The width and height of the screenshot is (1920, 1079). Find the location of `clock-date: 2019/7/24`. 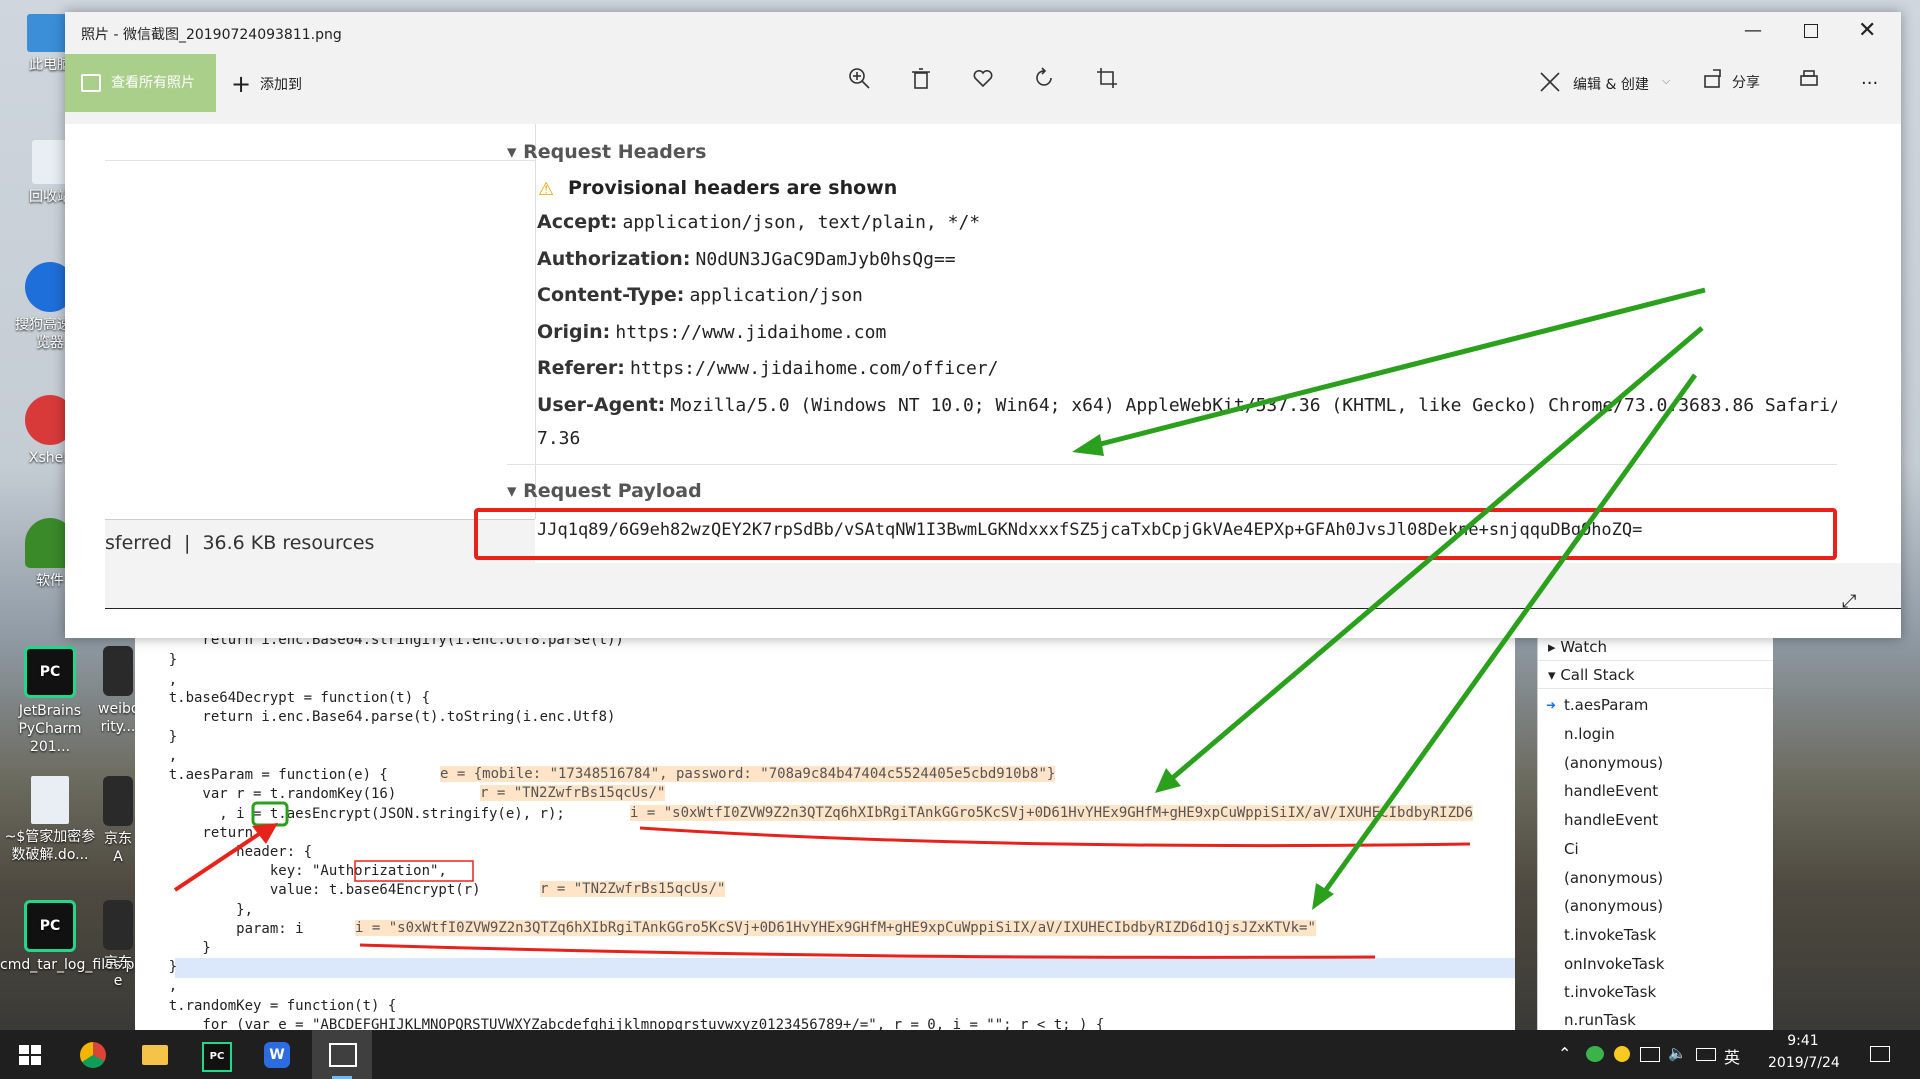

clock-date: 2019/7/24 is located at coordinates (1804, 1063).